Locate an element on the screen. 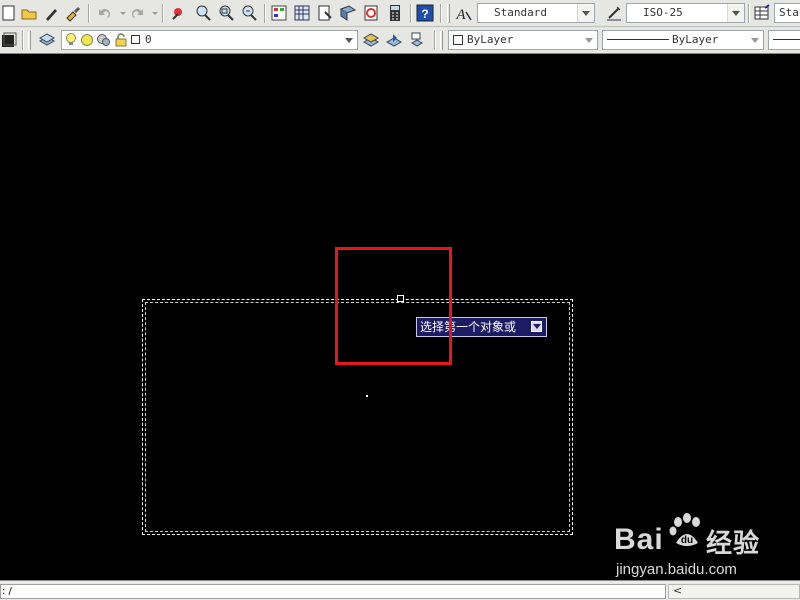  lineweight-combo is located at coordinates (784, 40).